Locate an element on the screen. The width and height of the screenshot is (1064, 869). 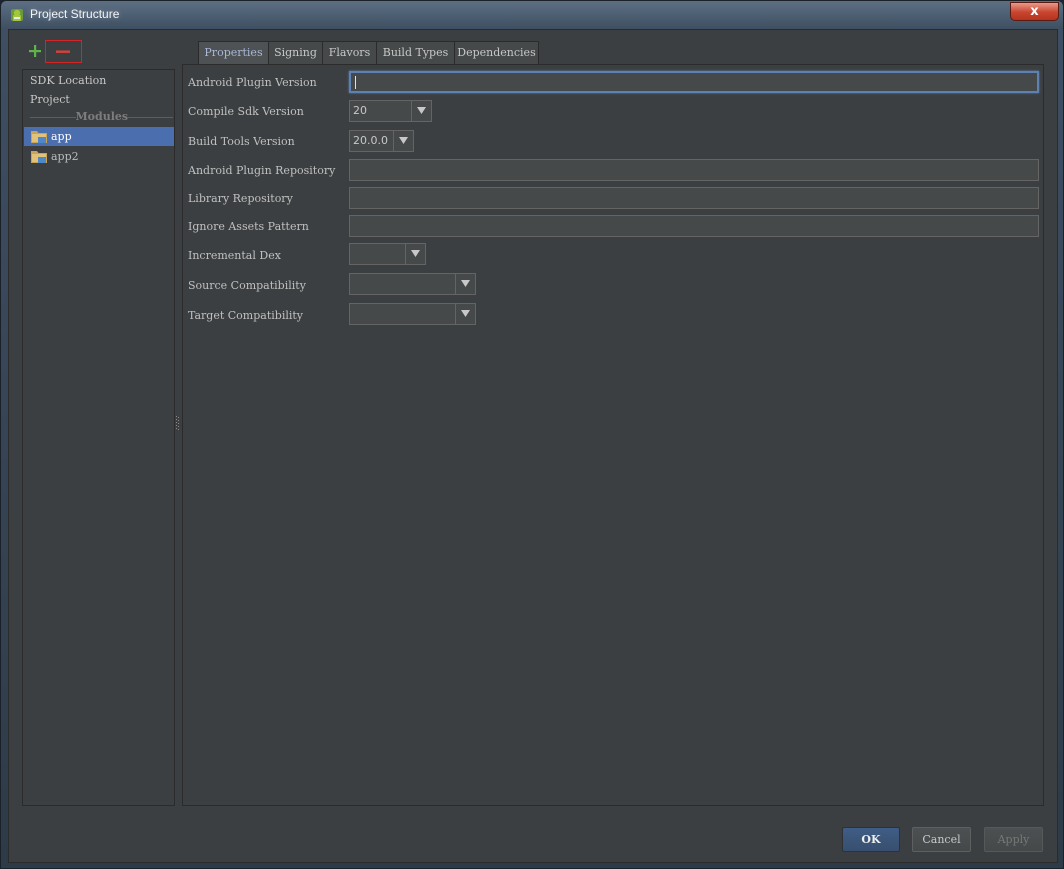
close-icon: x is located at coordinates (1034, 11).